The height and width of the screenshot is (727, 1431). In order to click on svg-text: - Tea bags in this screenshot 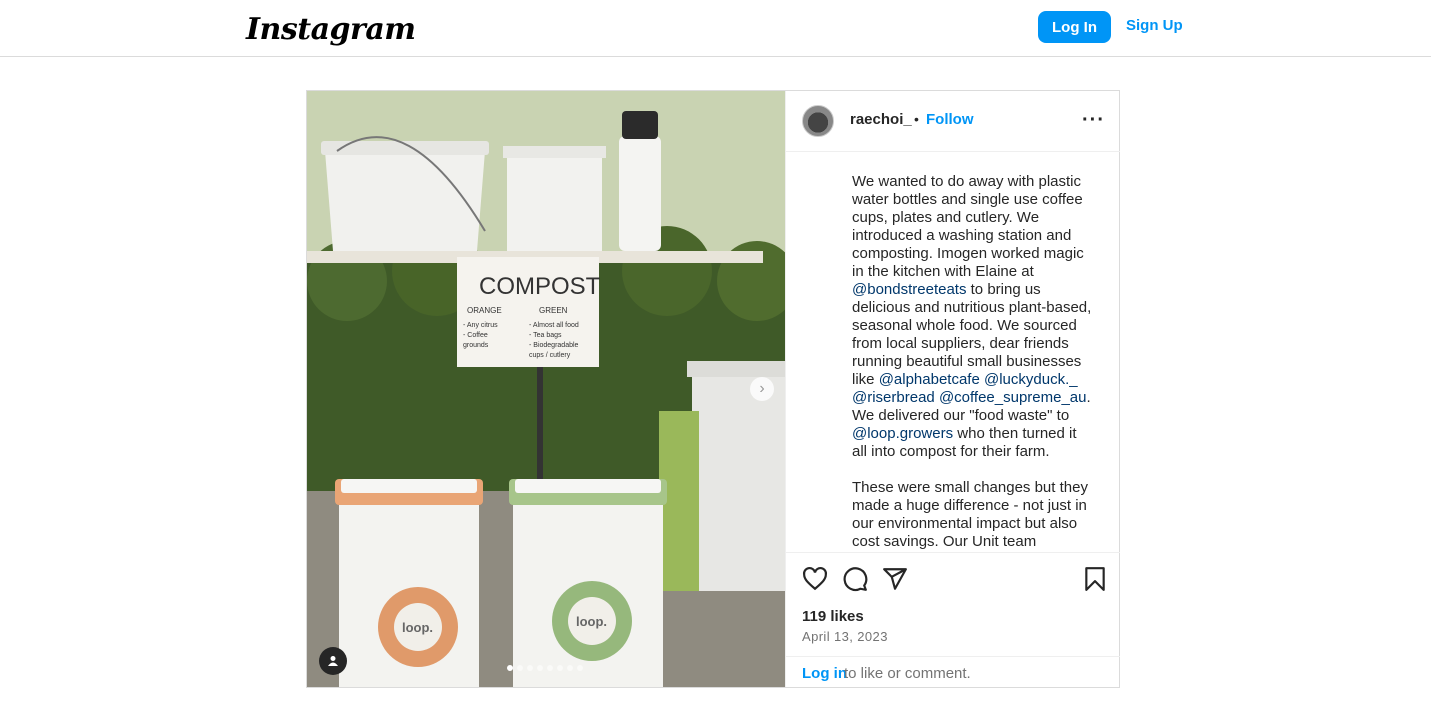, I will do `click(545, 335)`.